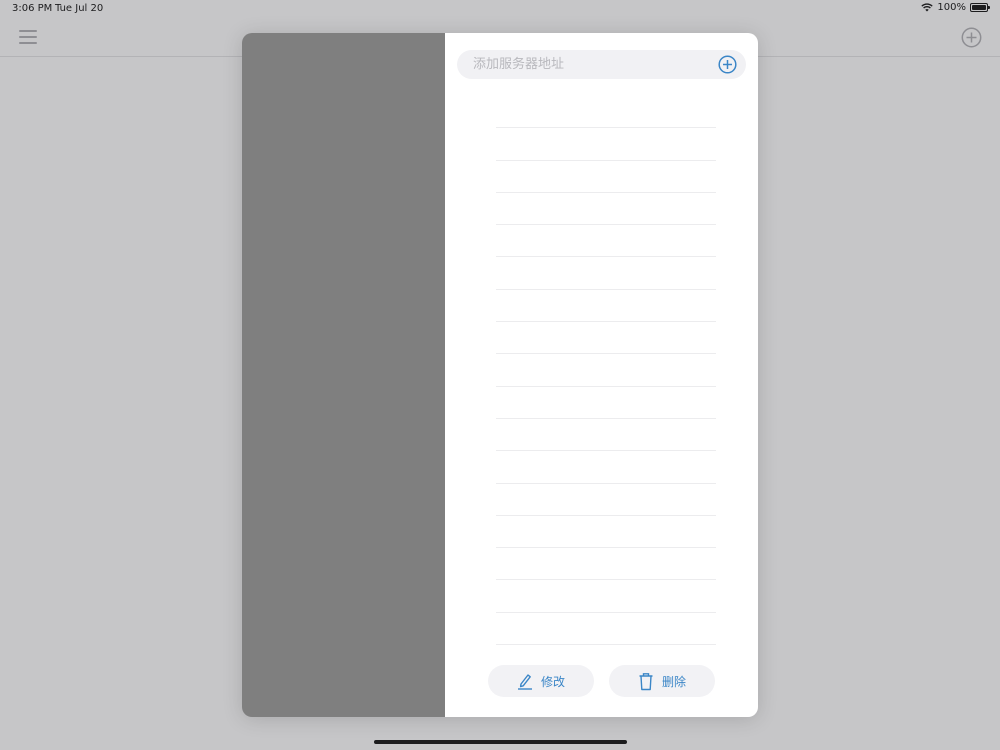 The image size is (1000, 750). I want to click on hamburger-menu-icon, so click(28, 37).